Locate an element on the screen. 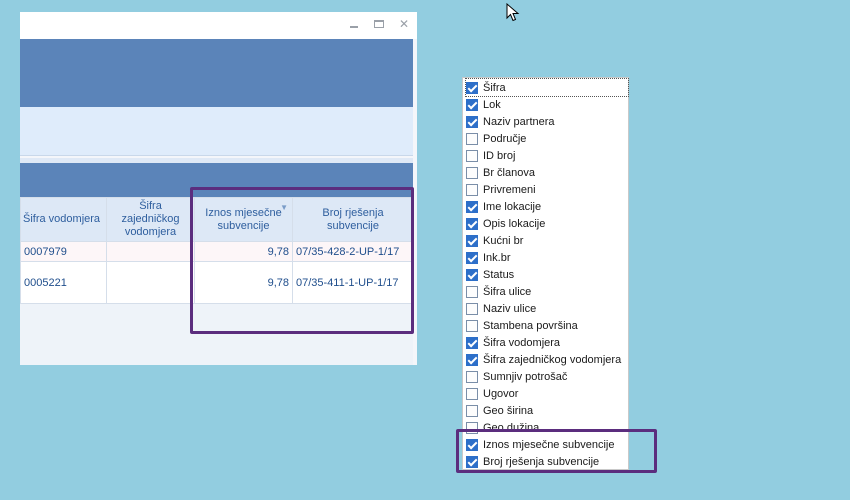 This screenshot has width=850, height=500. column-chooser-item: Sumnjiv potrošač is located at coordinates (547, 377).